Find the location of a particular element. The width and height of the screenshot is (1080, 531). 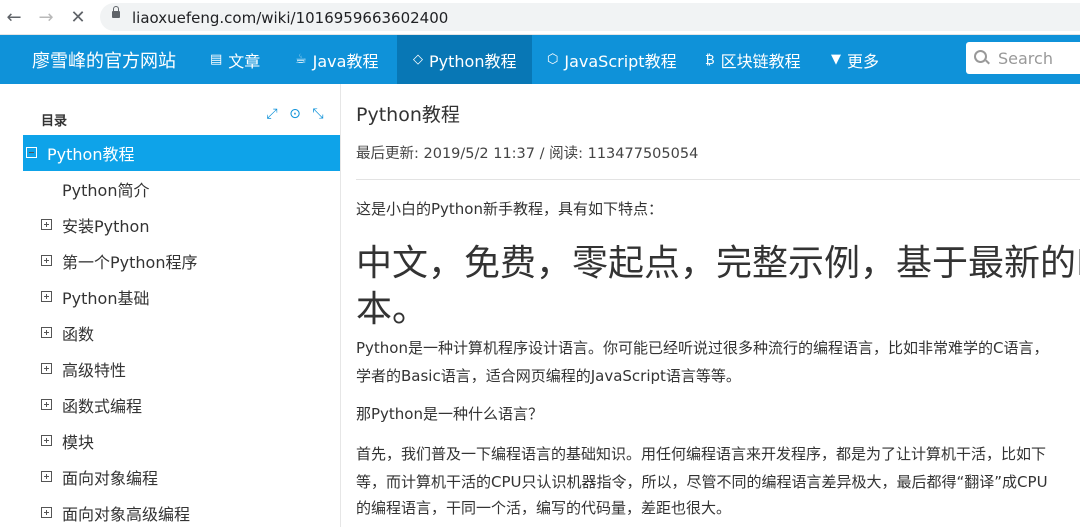

nav-item-java: ☕ Java教程 is located at coordinates (336, 59).